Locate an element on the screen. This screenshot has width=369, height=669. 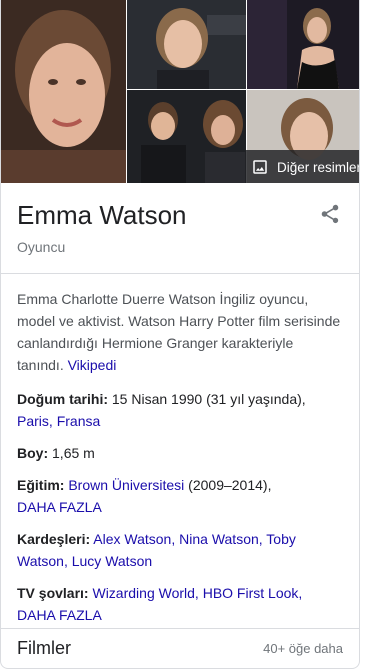
fact-siblings-label: Kardeşleri: is located at coordinates (54, 539).